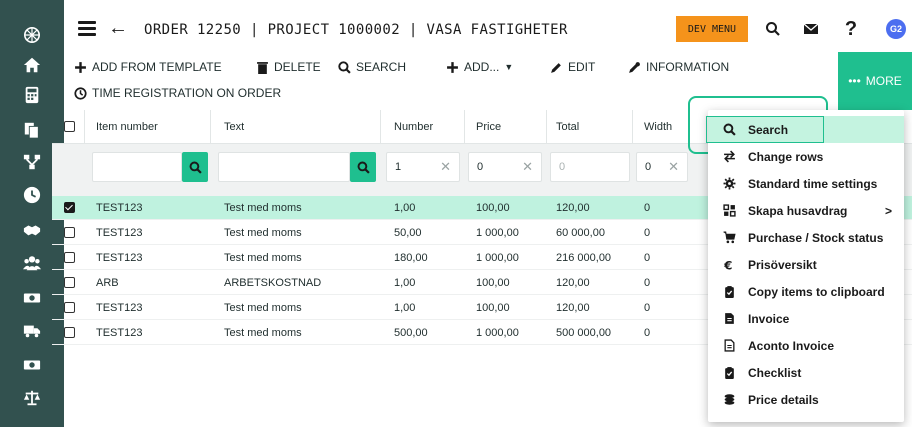 The width and height of the screenshot is (912, 427). I want to click on menu-item-skapa-husavdrag: Skapa husavdrag >, so click(806, 210).